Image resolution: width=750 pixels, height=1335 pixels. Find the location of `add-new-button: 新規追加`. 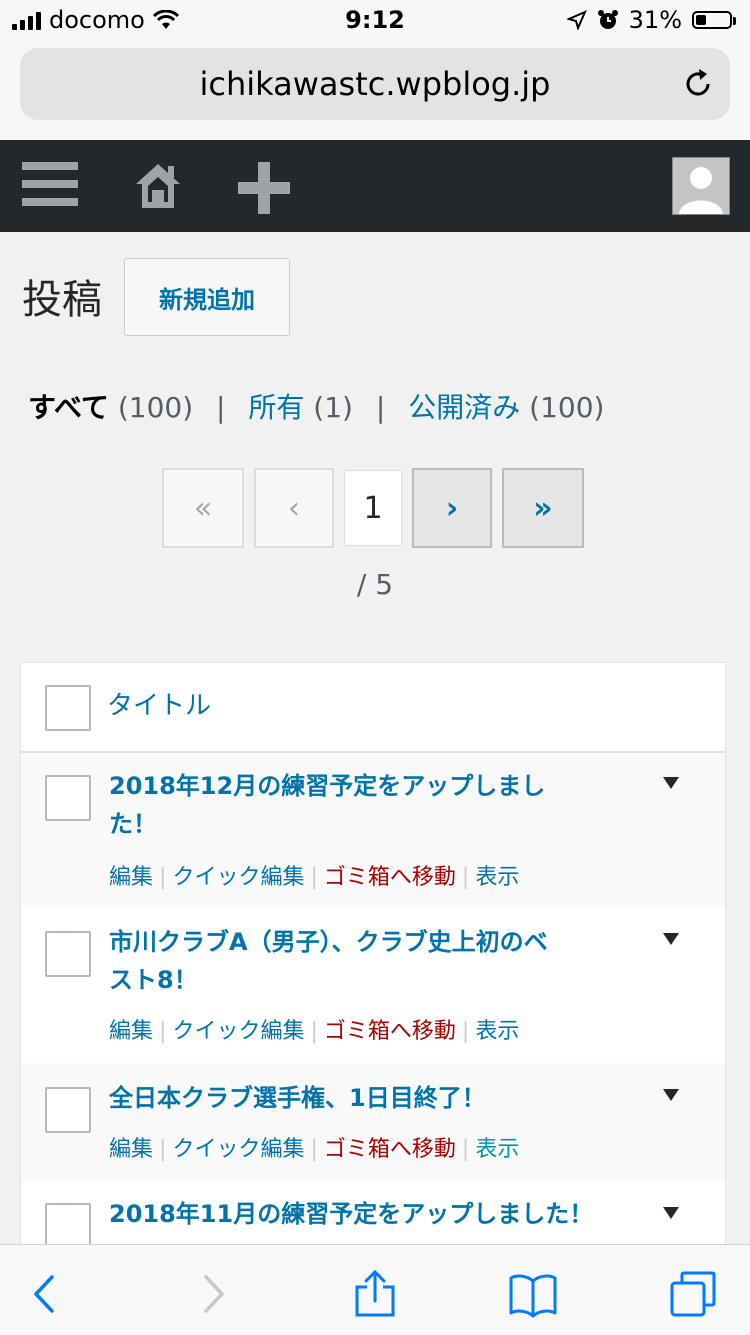

add-new-button: 新規追加 is located at coordinates (207, 297).